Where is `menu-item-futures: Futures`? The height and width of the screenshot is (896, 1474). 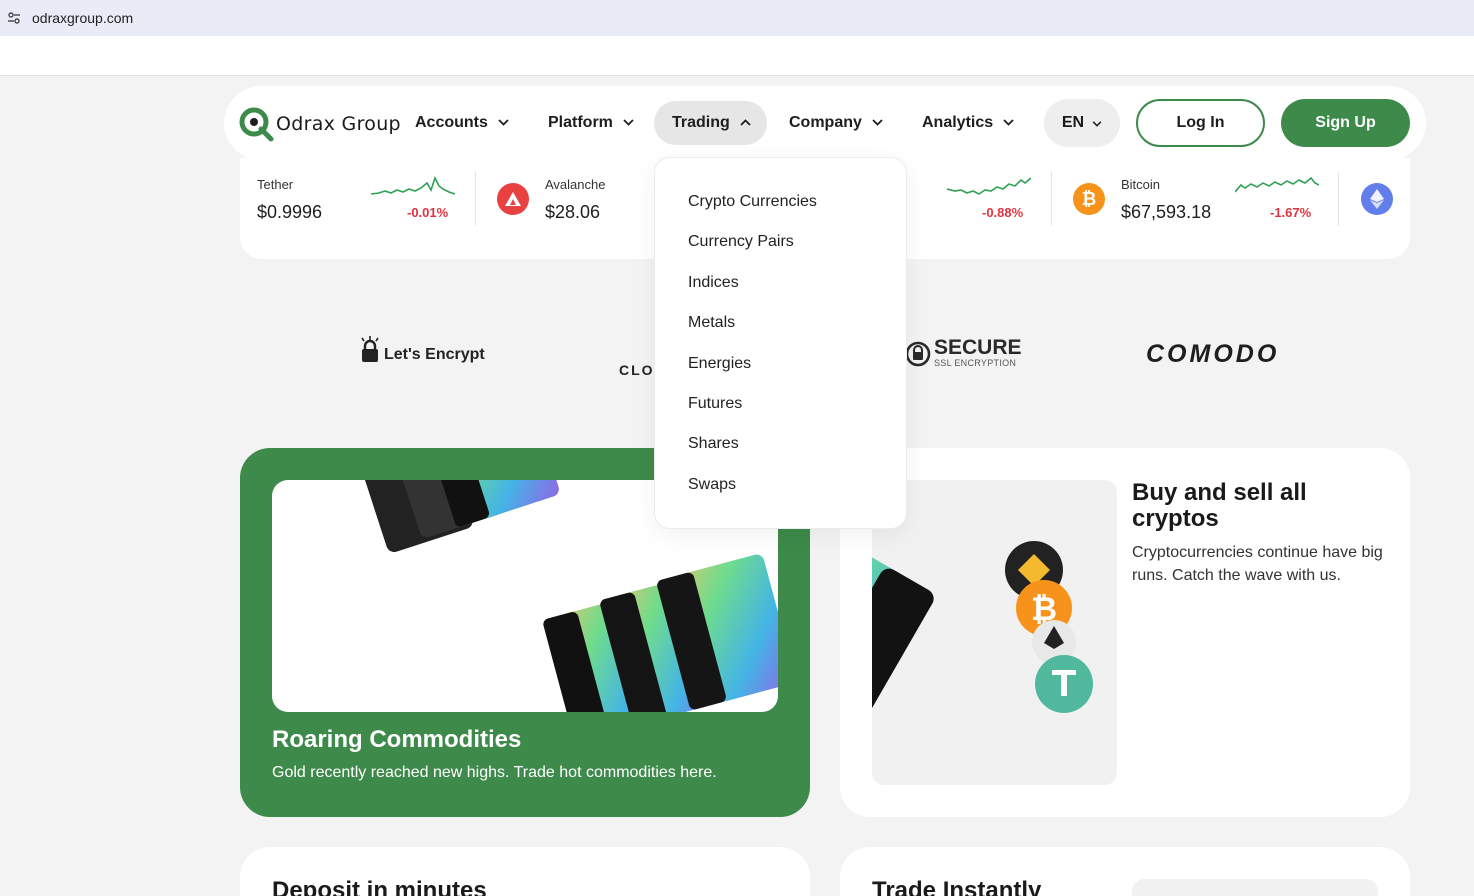 menu-item-futures: Futures is located at coordinates (715, 404).